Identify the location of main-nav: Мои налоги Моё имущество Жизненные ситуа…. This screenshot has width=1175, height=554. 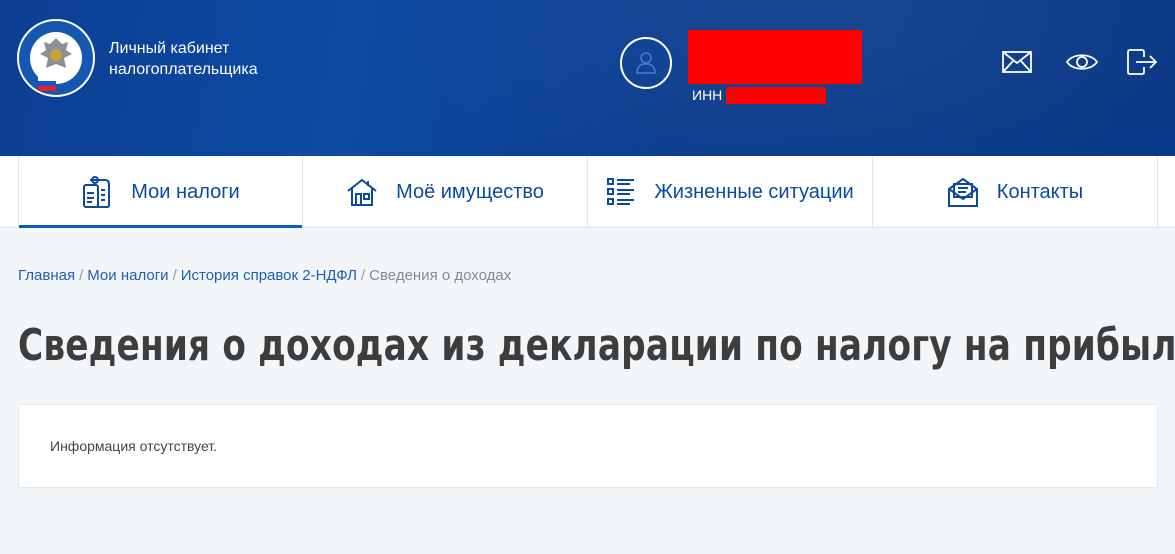
(587, 192).